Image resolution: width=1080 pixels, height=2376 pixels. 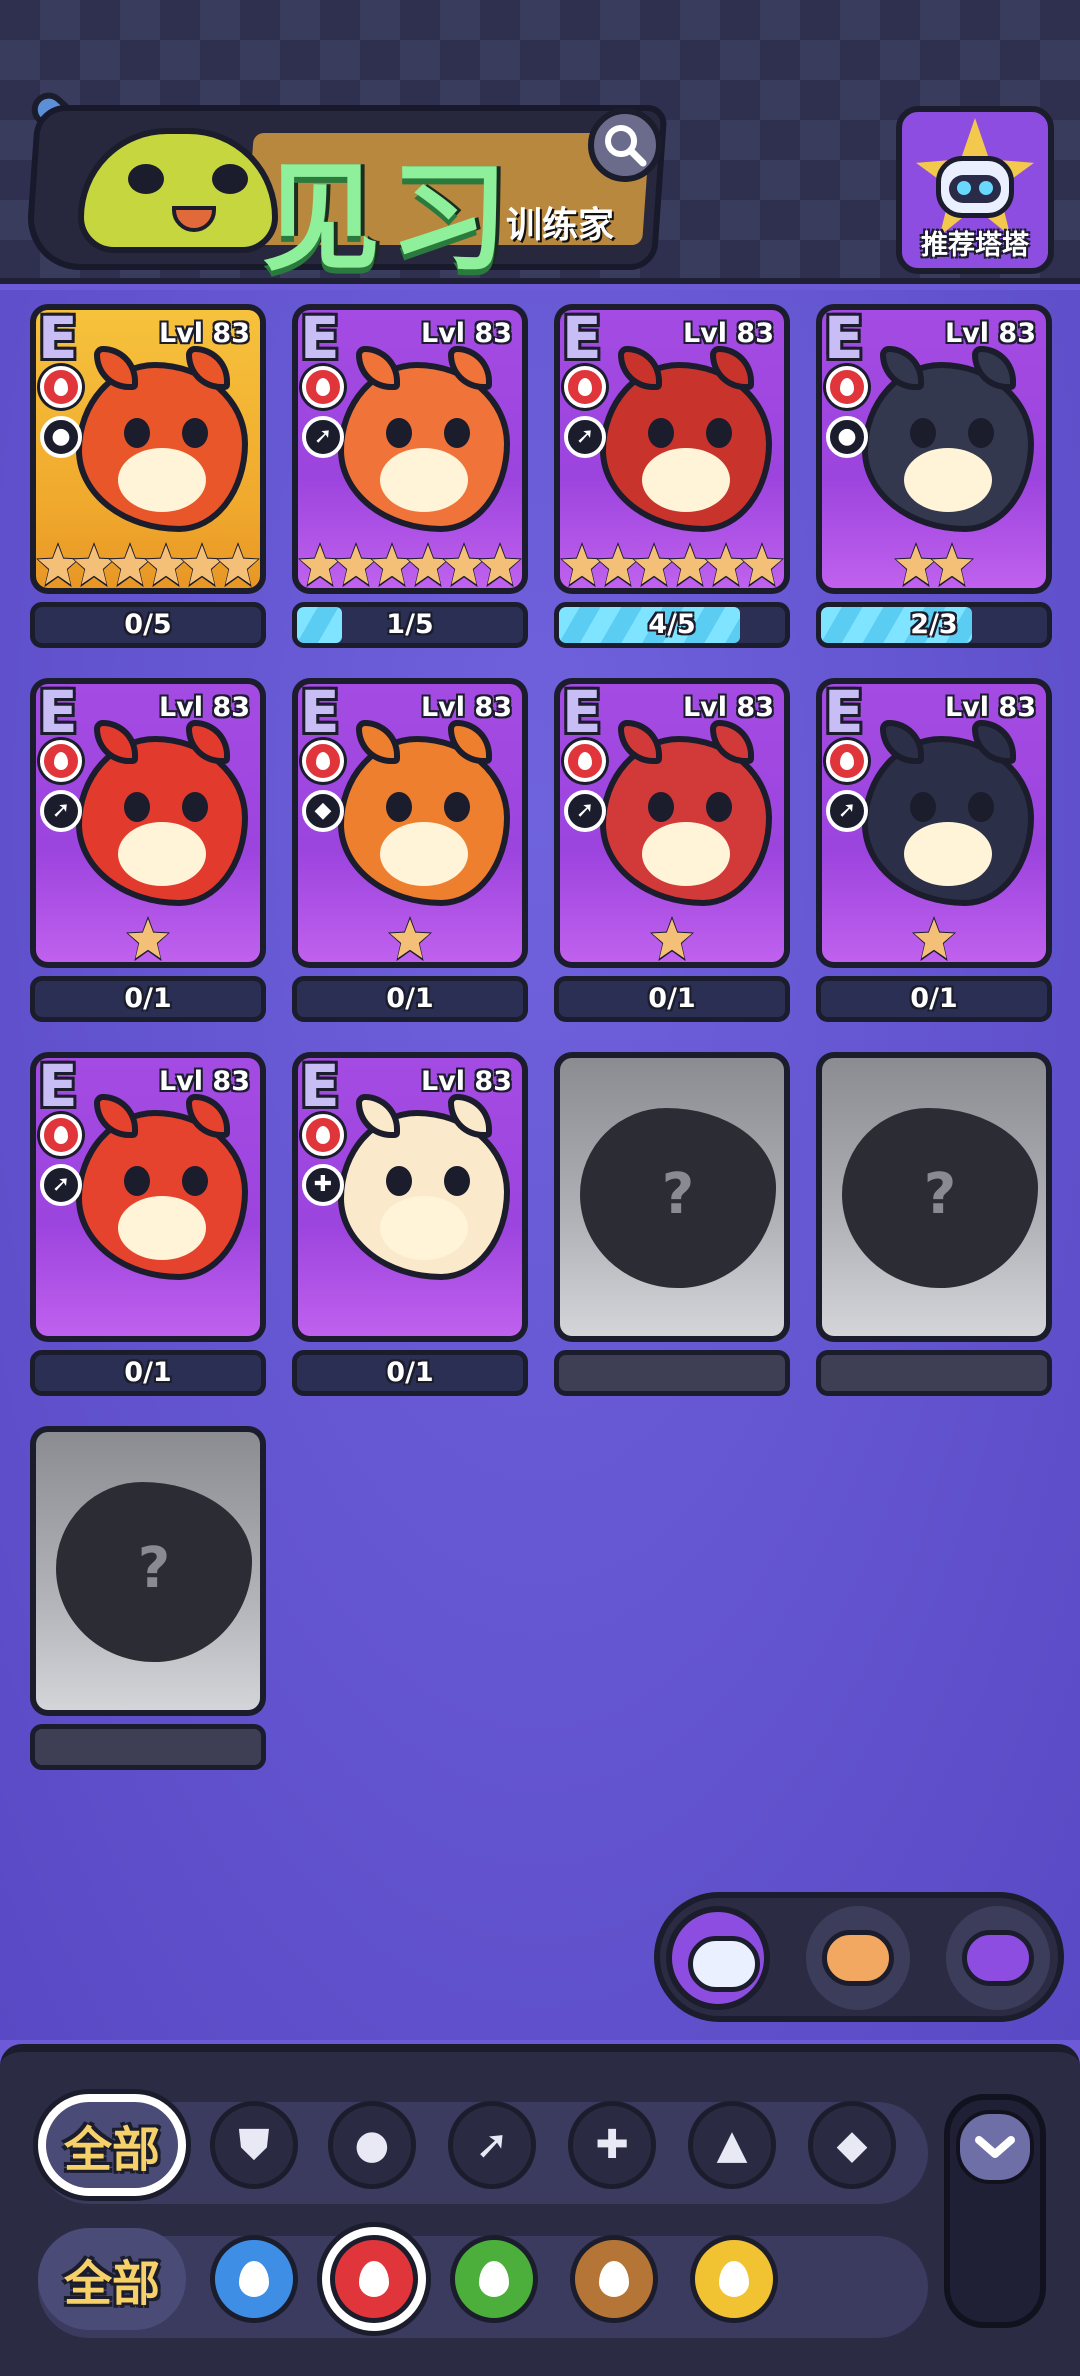 I want to click on cross-icon: ✚, so click(x=612, y=2145).